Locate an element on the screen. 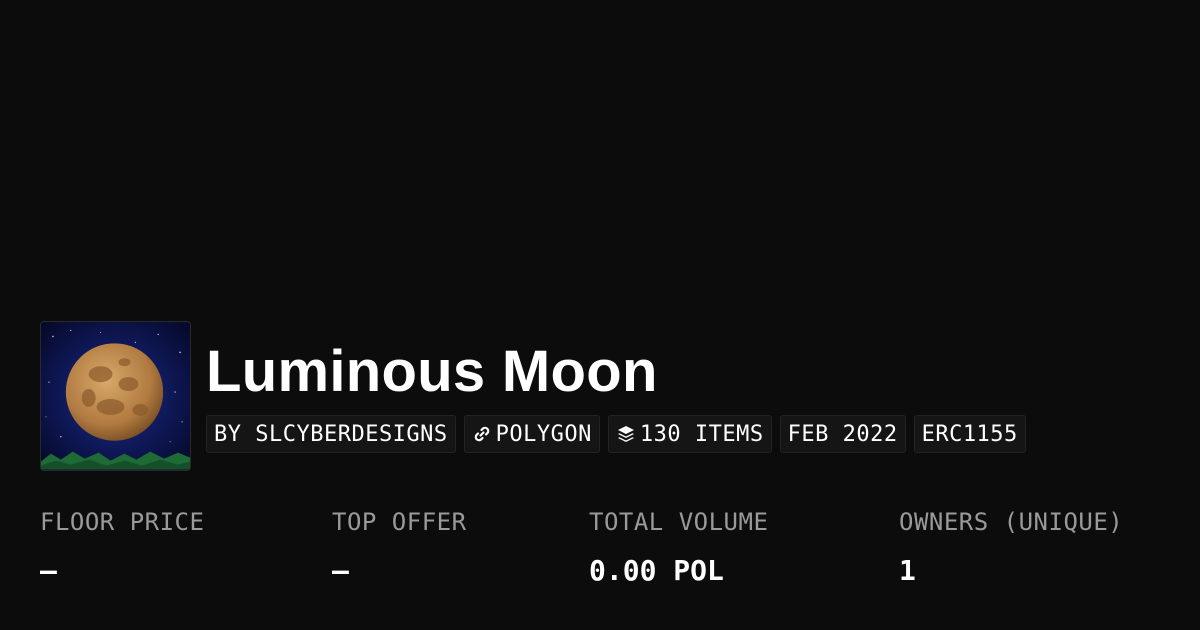 The image size is (1200, 630). chain-link-icon is located at coordinates (482, 434).